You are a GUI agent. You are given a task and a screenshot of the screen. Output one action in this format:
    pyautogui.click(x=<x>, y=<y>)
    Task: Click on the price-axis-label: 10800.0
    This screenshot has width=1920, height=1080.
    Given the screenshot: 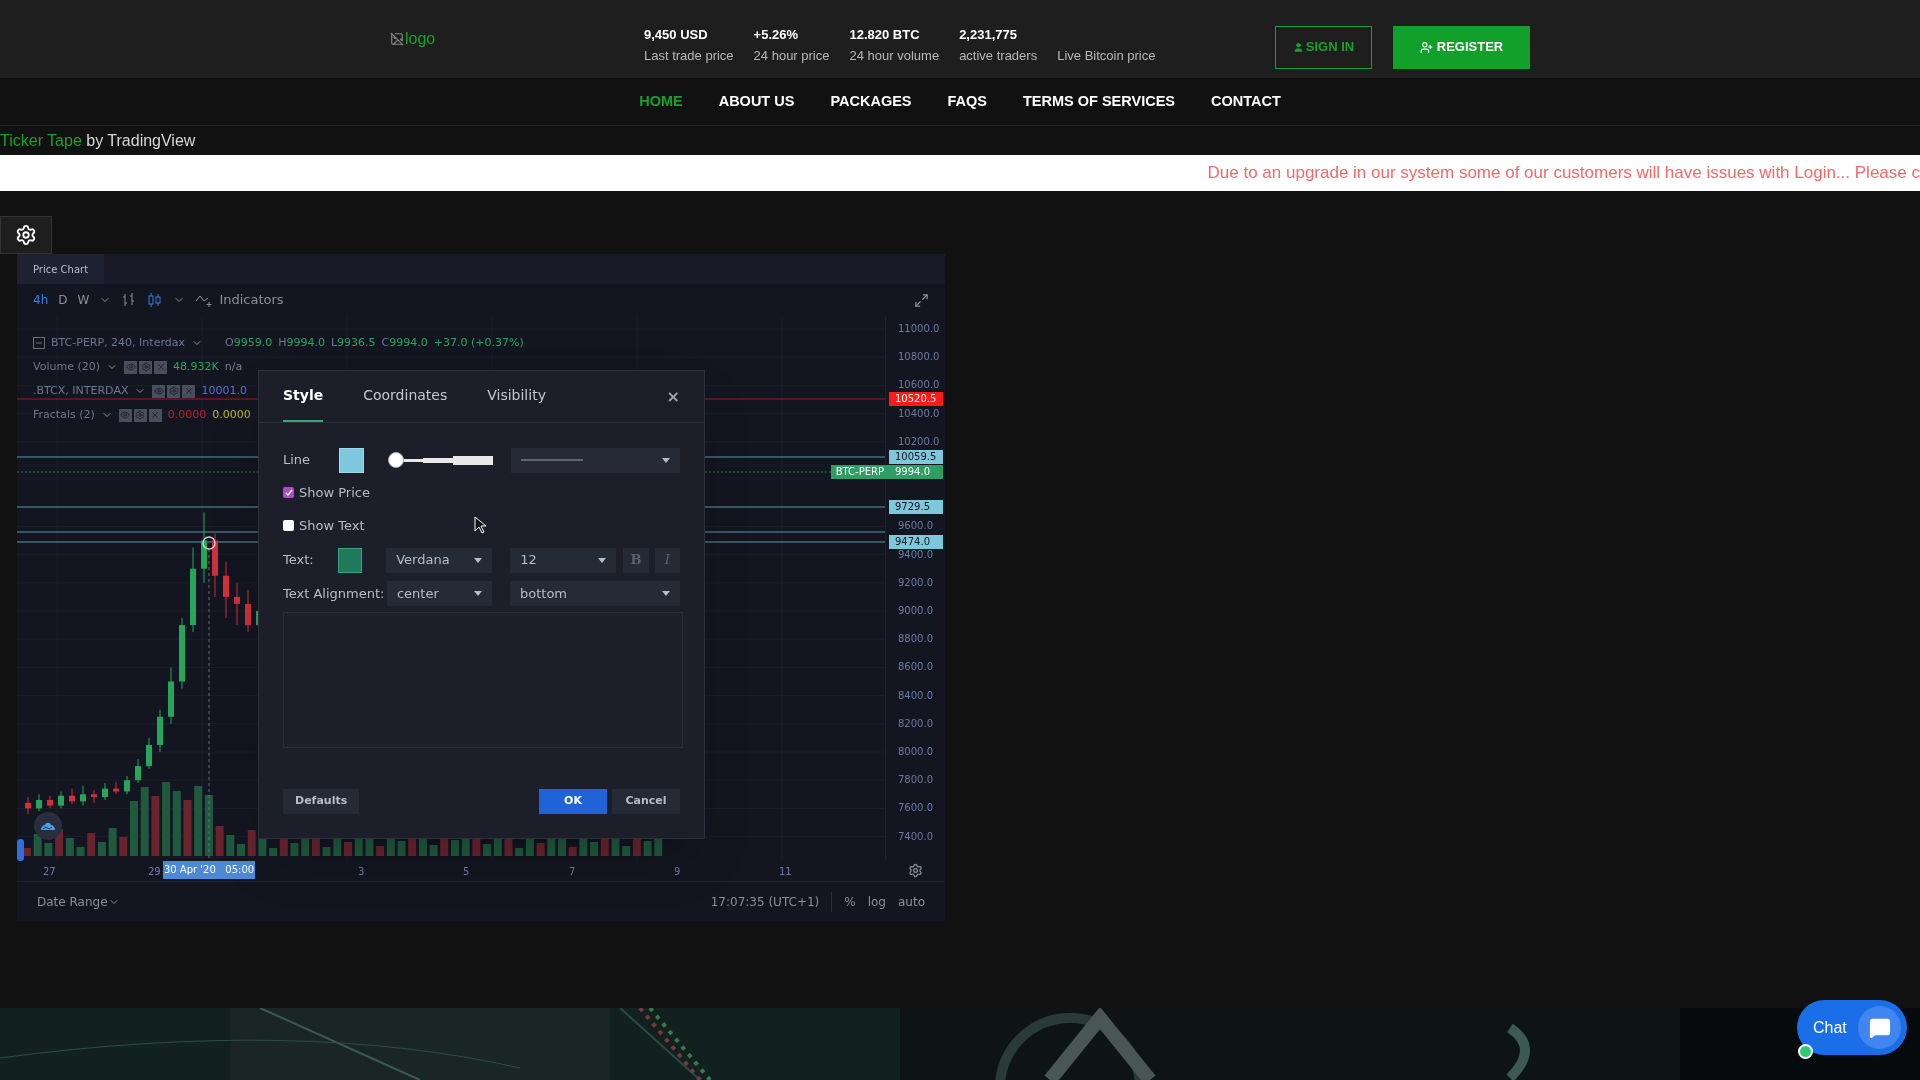 What is the action you would take?
    pyautogui.click(x=919, y=357)
    